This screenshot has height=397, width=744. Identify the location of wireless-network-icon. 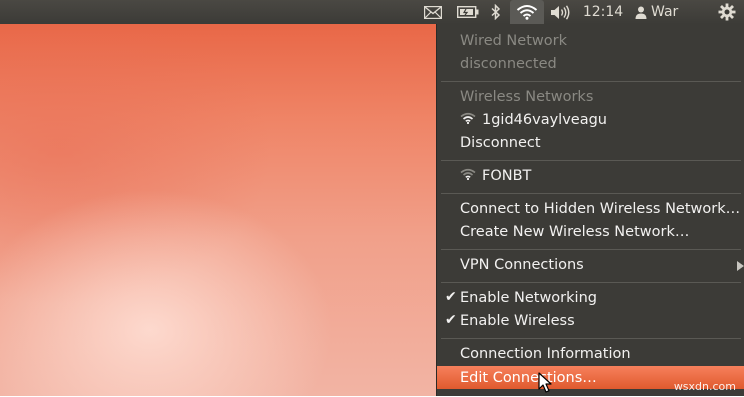
(527, 12).